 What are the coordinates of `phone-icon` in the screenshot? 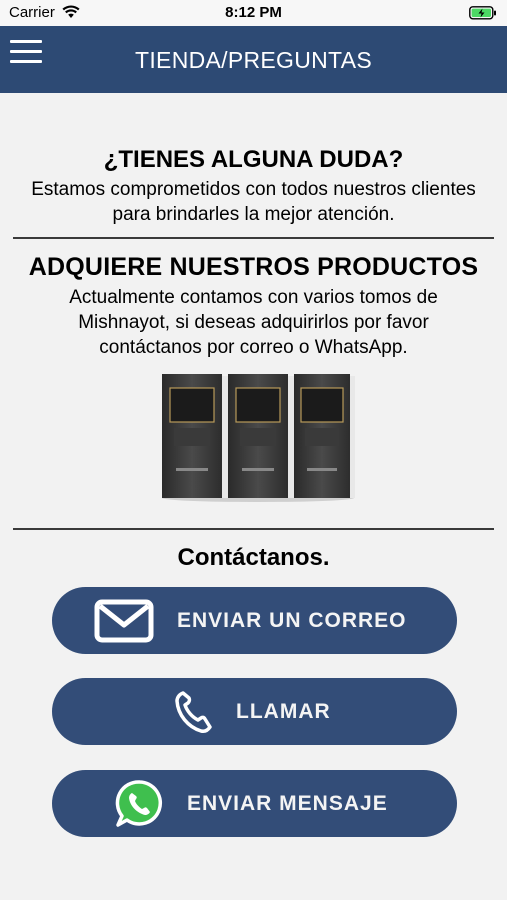 It's located at (193, 711).